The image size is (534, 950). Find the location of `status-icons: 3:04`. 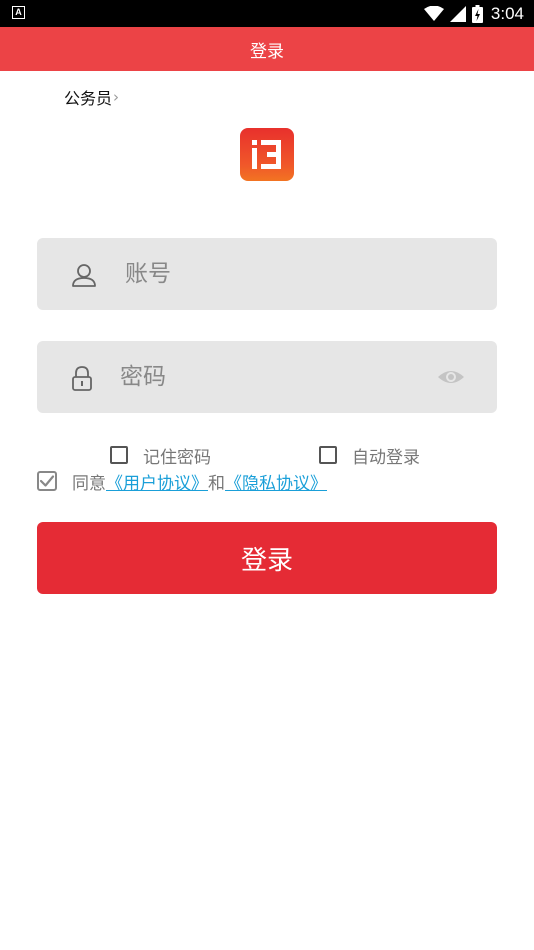

status-icons: 3:04 is located at coordinates (473, 13).